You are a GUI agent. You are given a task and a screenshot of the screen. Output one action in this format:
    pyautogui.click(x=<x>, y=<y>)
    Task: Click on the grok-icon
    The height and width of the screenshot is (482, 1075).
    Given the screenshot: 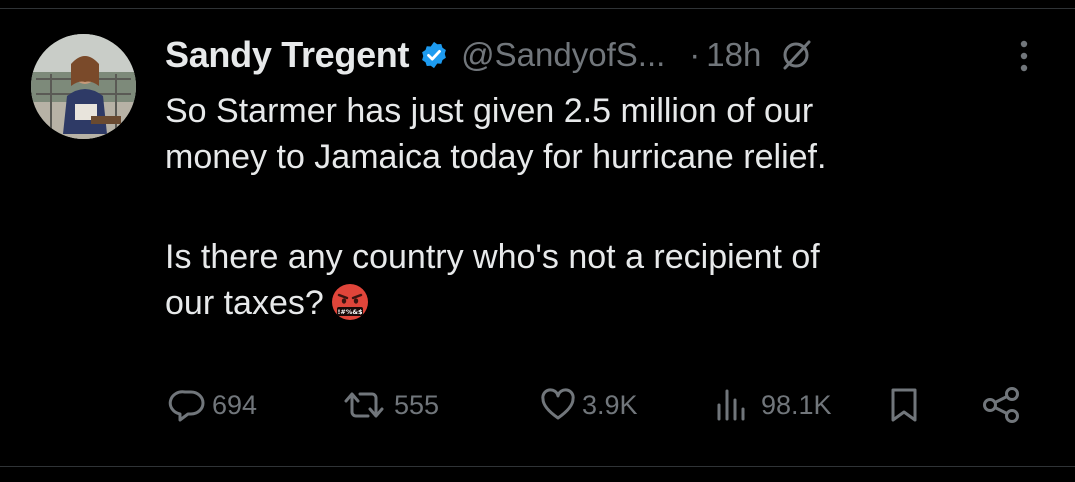 What is the action you would take?
    pyautogui.click(x=796, y=55)
    